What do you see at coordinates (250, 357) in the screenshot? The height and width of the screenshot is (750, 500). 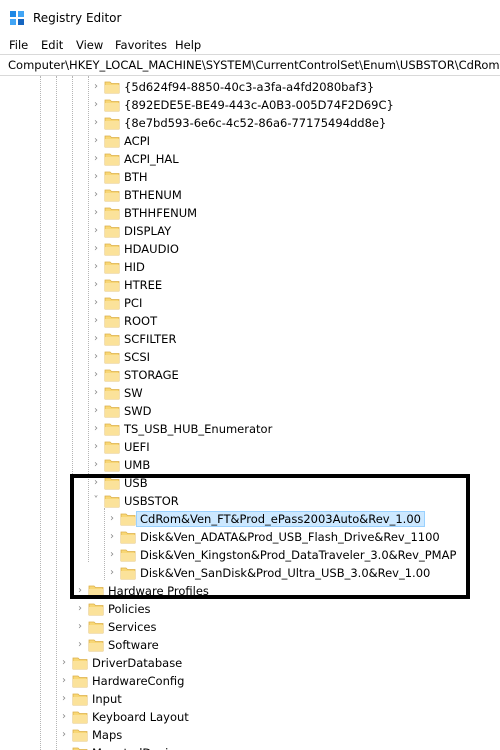 I see `tree-node: › SCSI` at bounding box center [250, 357].